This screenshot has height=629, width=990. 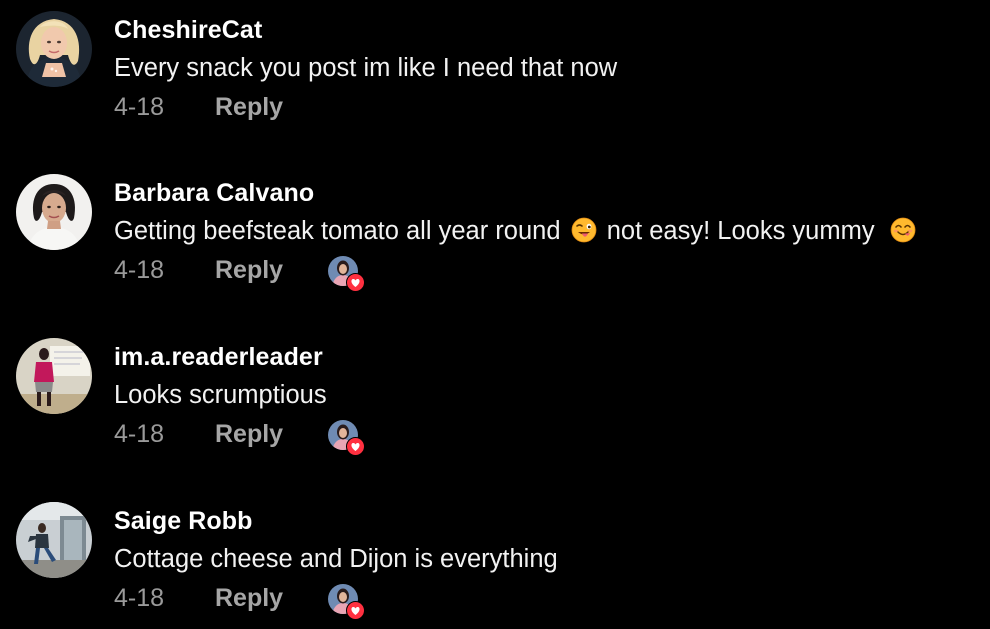 What do you see at coordinates (54, 212) in the screenshot?
I see `dark-haired-woman-avatar-icon` at bounding box center [54, 212].